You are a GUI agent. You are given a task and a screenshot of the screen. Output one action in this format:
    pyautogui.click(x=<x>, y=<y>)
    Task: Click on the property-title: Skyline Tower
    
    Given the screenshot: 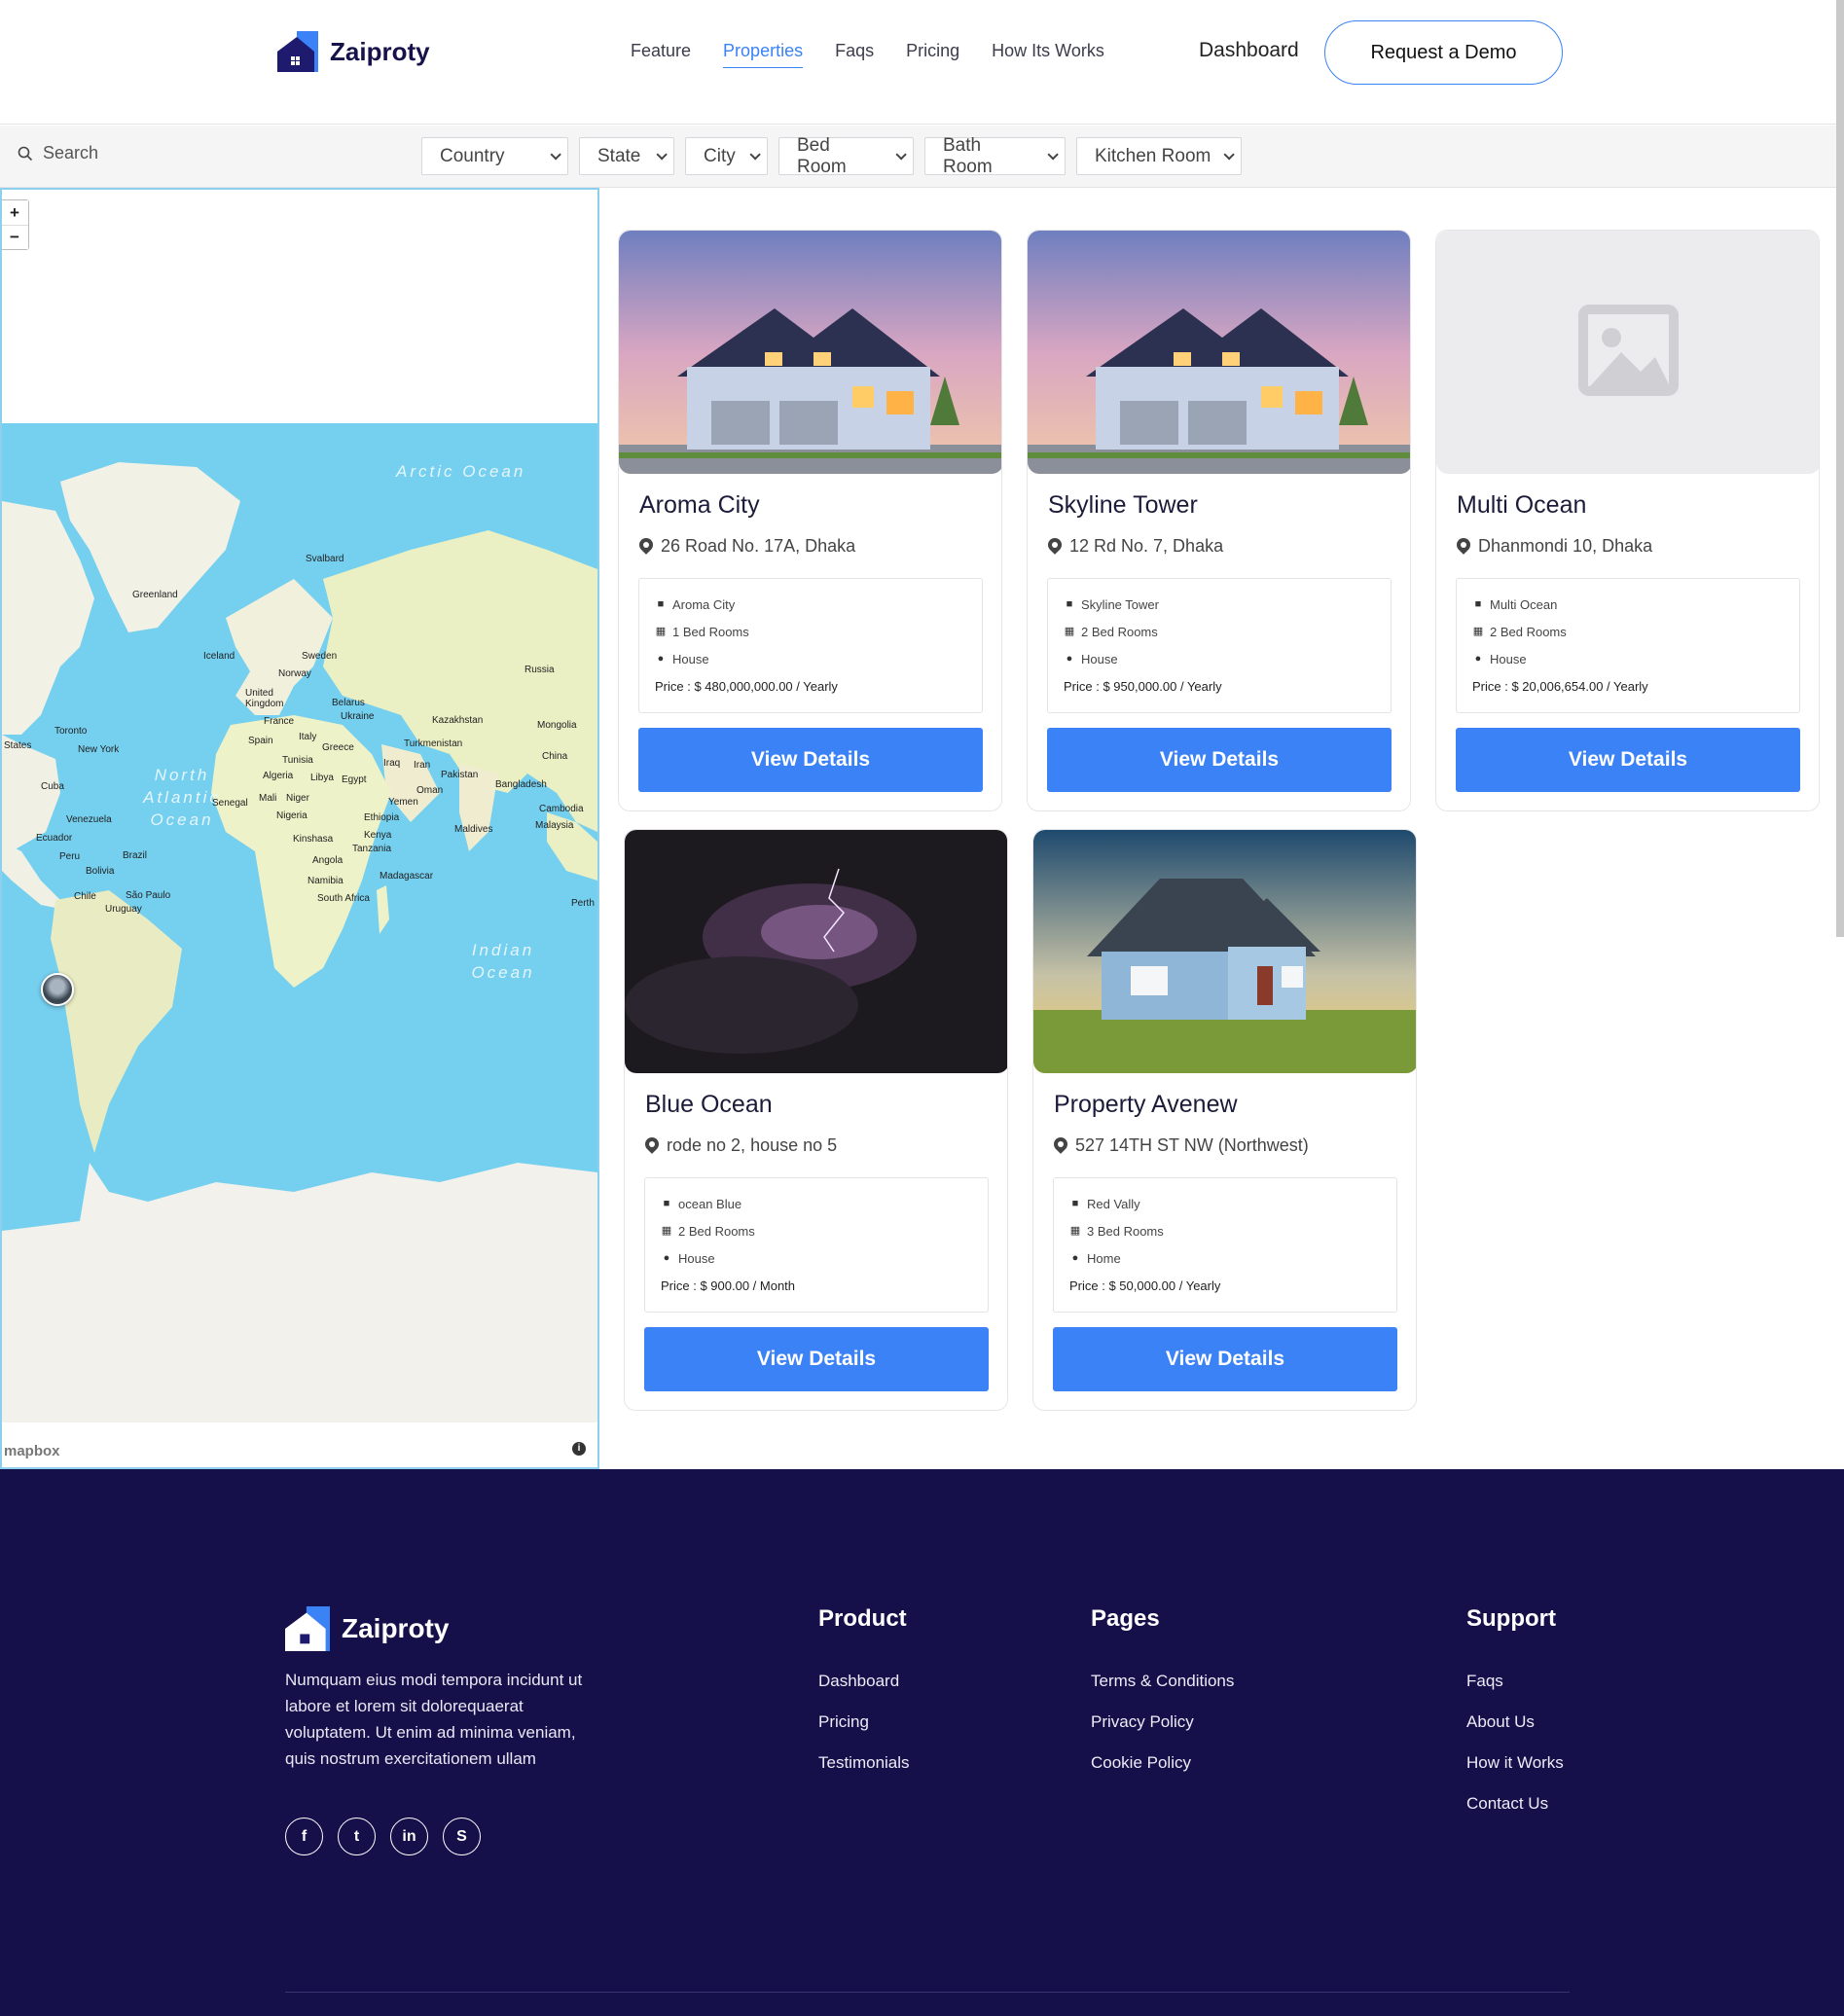 What is the action you would take?
    pyautogui.click(x=1123, y=505)
    